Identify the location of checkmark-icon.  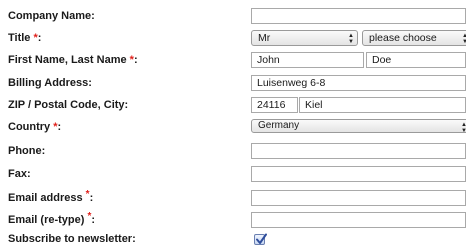
(261, 238).